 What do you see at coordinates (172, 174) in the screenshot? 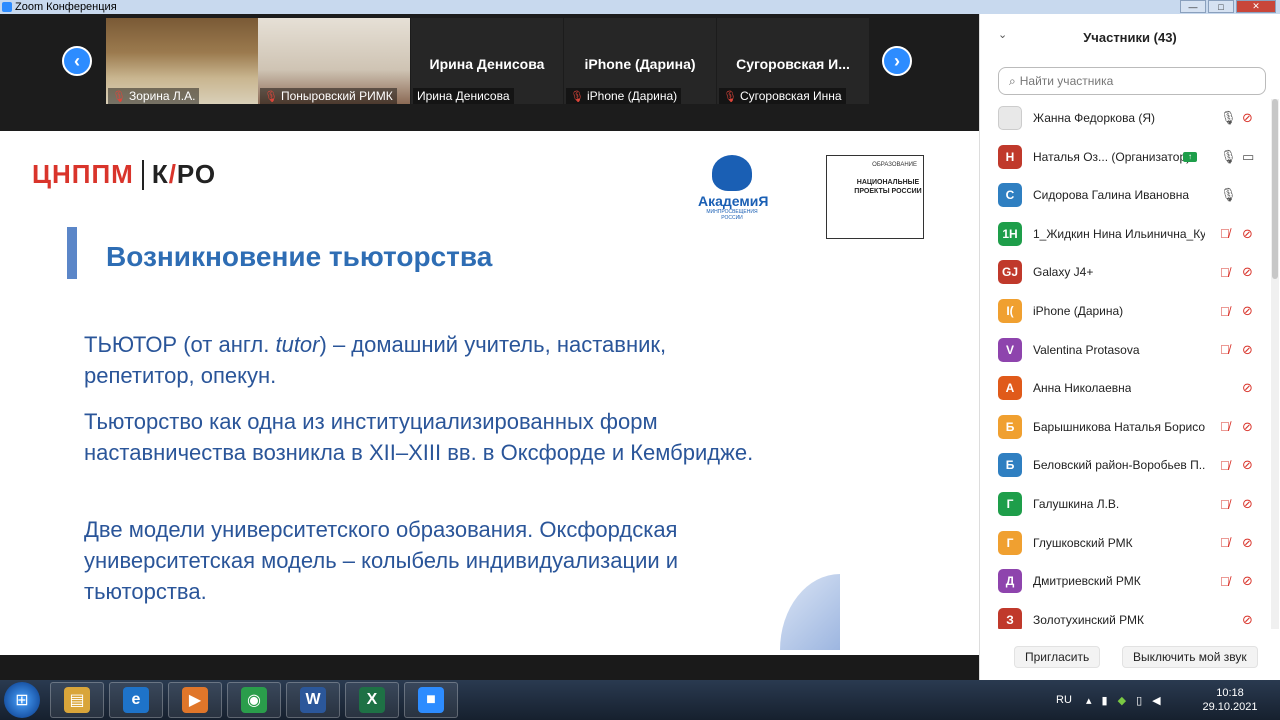
I see `logo-slash: /` at bounding box center [172, 174].